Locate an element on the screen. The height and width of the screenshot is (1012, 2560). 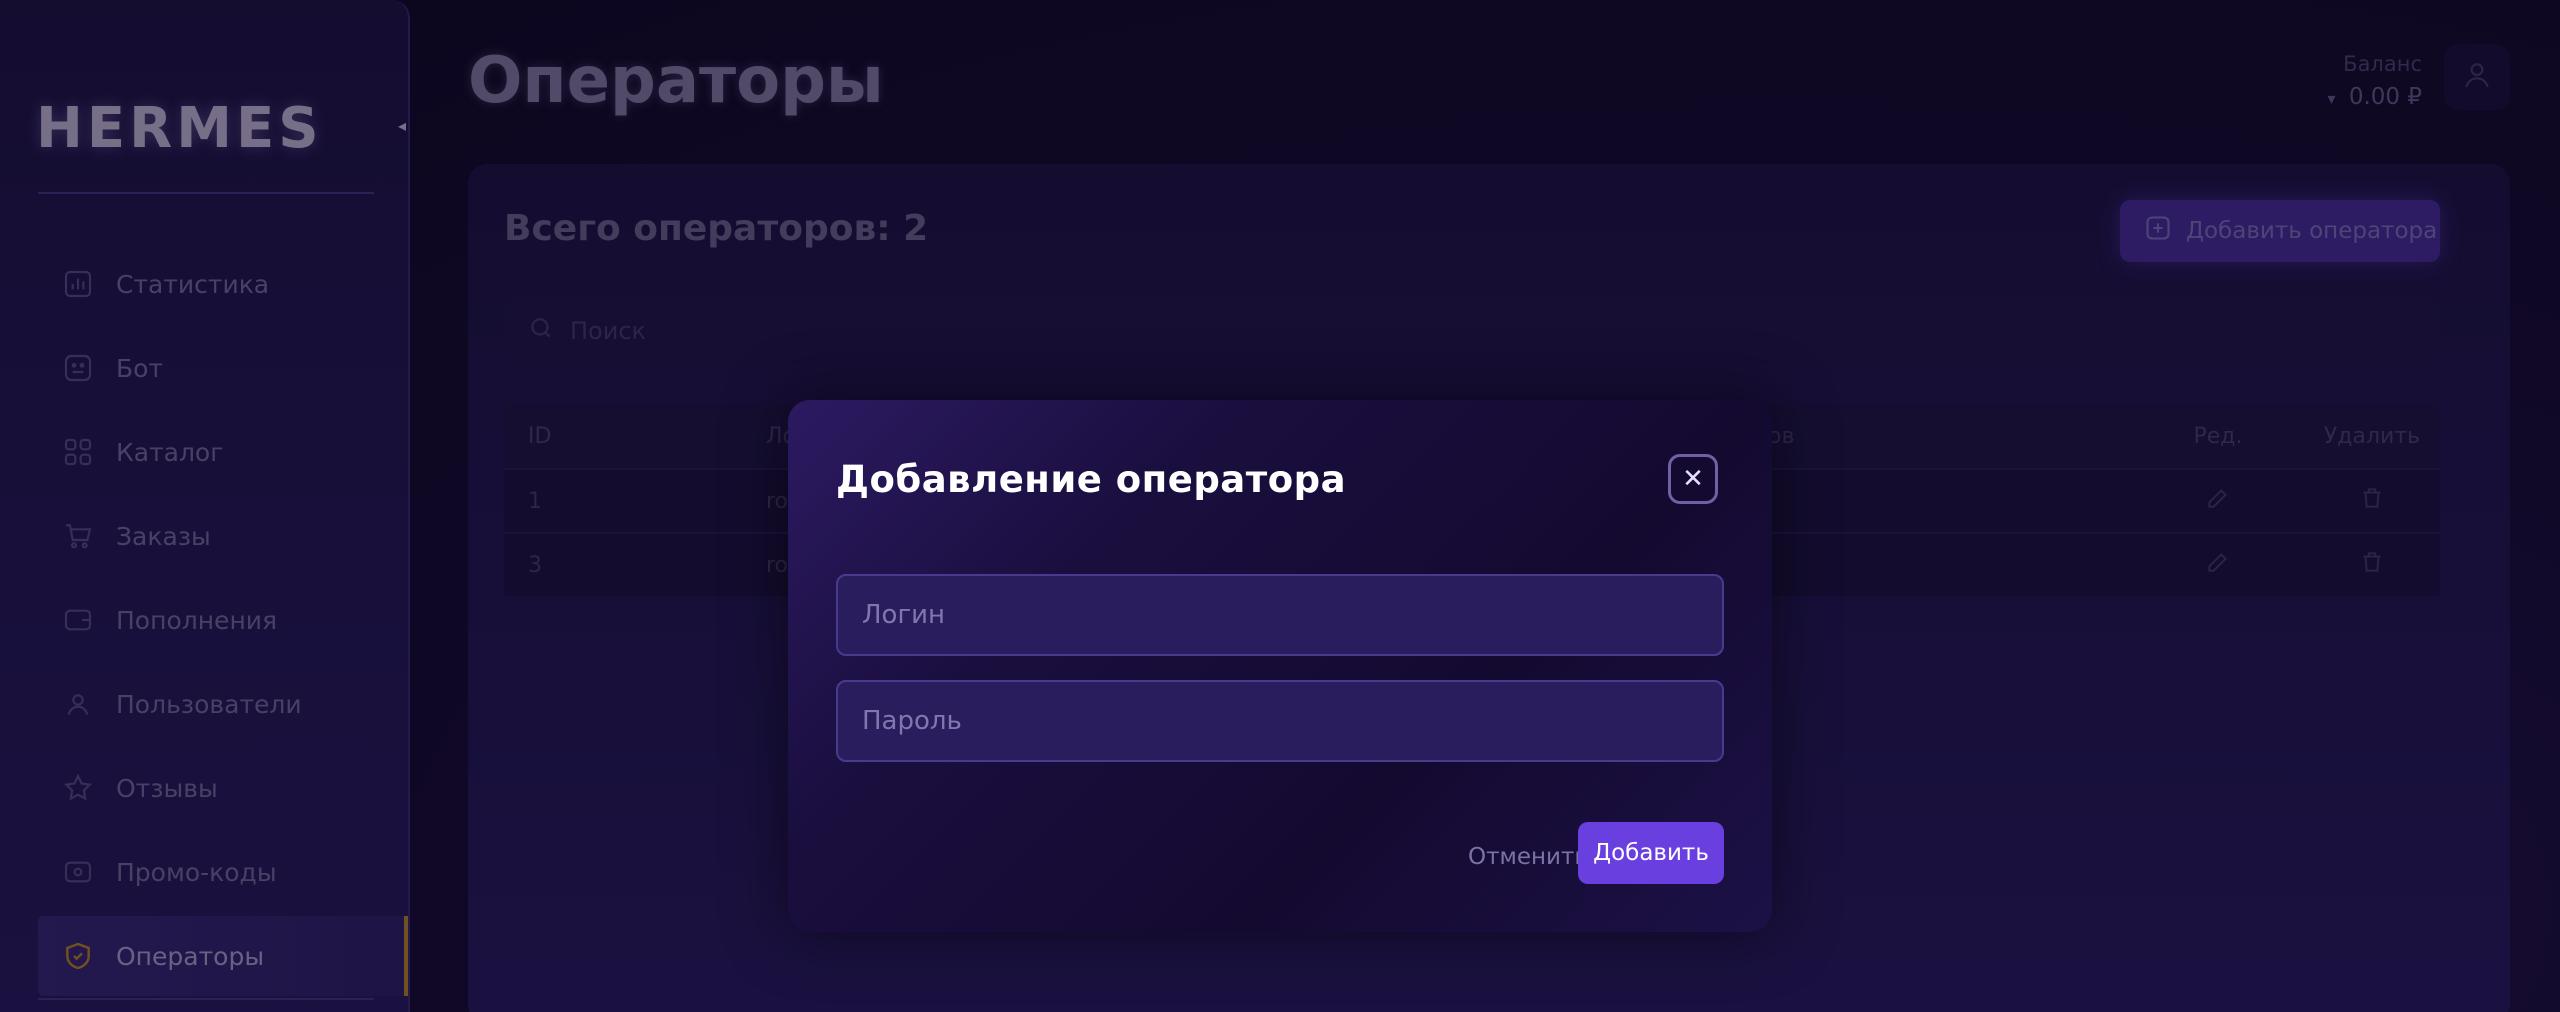
modal-title: Добавление оператора is located at coordinates (1091, 479).